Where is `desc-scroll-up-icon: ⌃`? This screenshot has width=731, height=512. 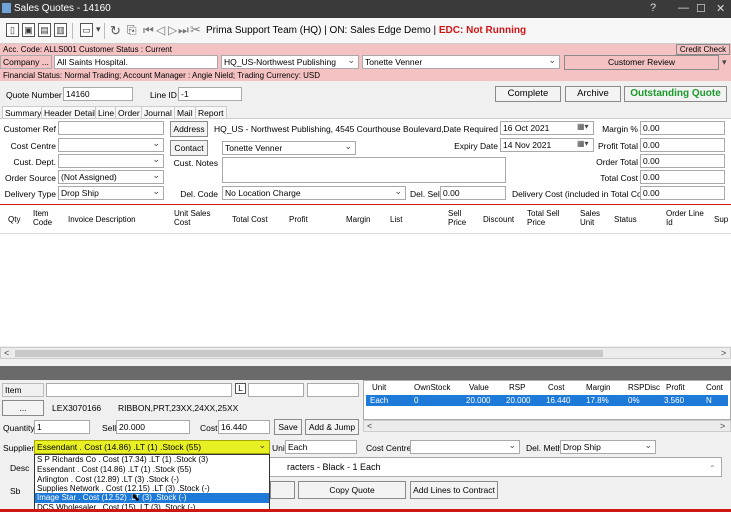 desc-scroll-up-icon: ⌃ is located at coordinates (712, 468).